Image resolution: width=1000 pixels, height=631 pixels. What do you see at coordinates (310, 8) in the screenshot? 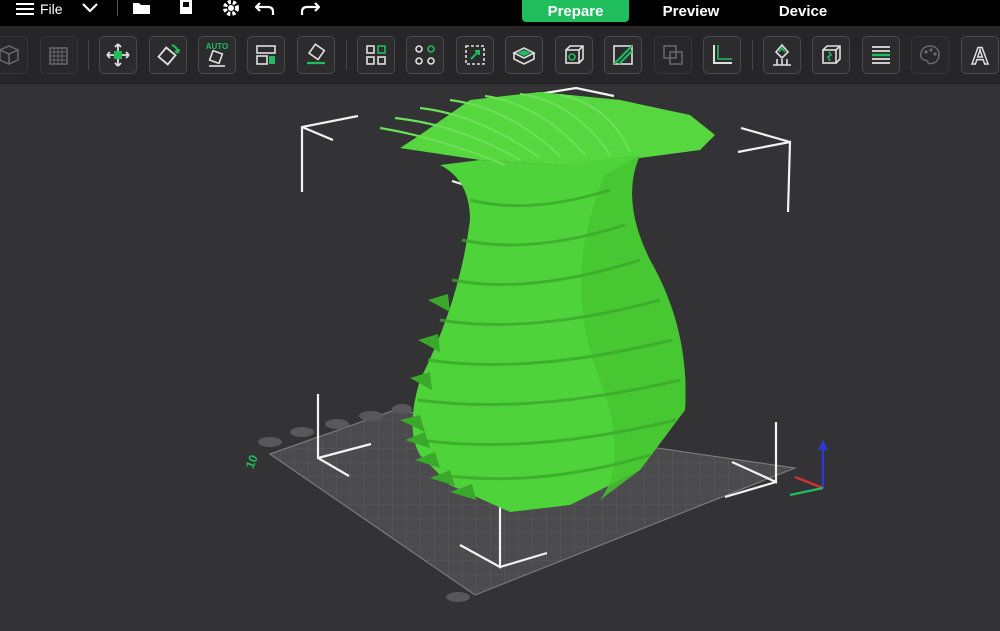
I see `redo-icon` at bounding box center [310, 8].